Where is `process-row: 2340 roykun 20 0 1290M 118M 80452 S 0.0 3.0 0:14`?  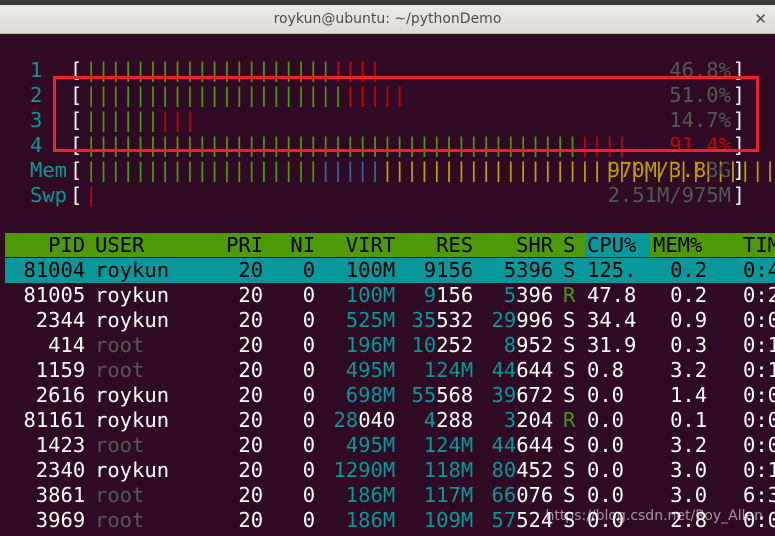 process-row: 2340 roykun 20 0 1290M 118M 80452 S 0.0 3.0 0:14 is located at coordinates (390, 470).